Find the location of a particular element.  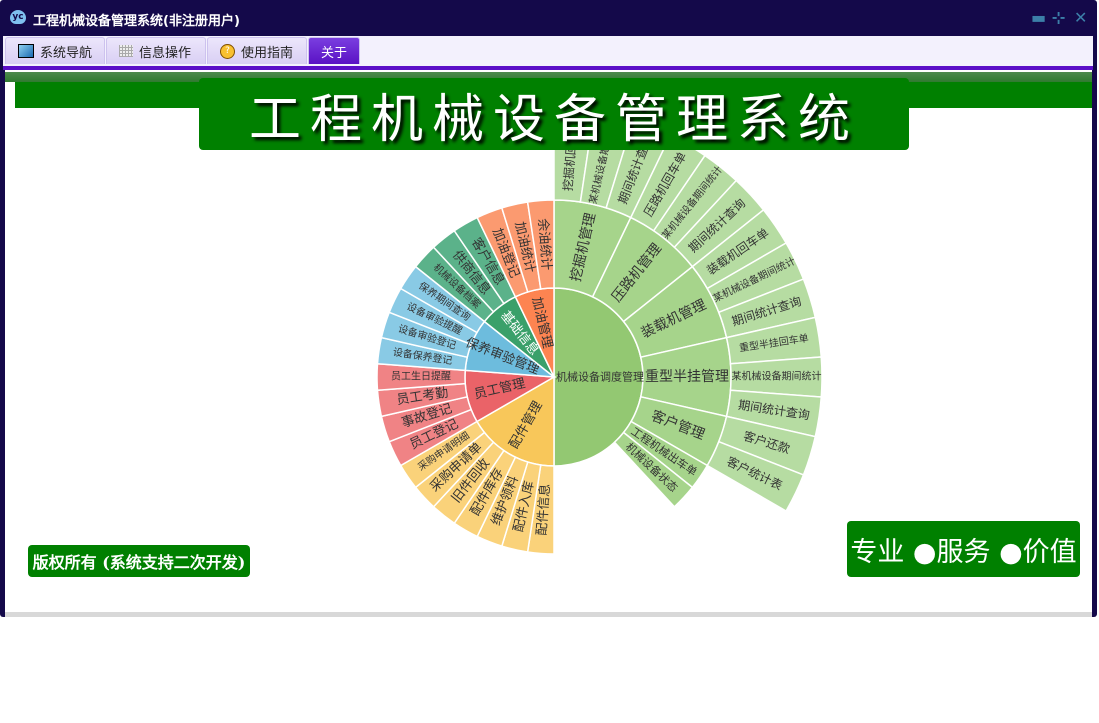

slogan-button: 专业 ●服务 ●价值 is located at coordinates (963, 549).